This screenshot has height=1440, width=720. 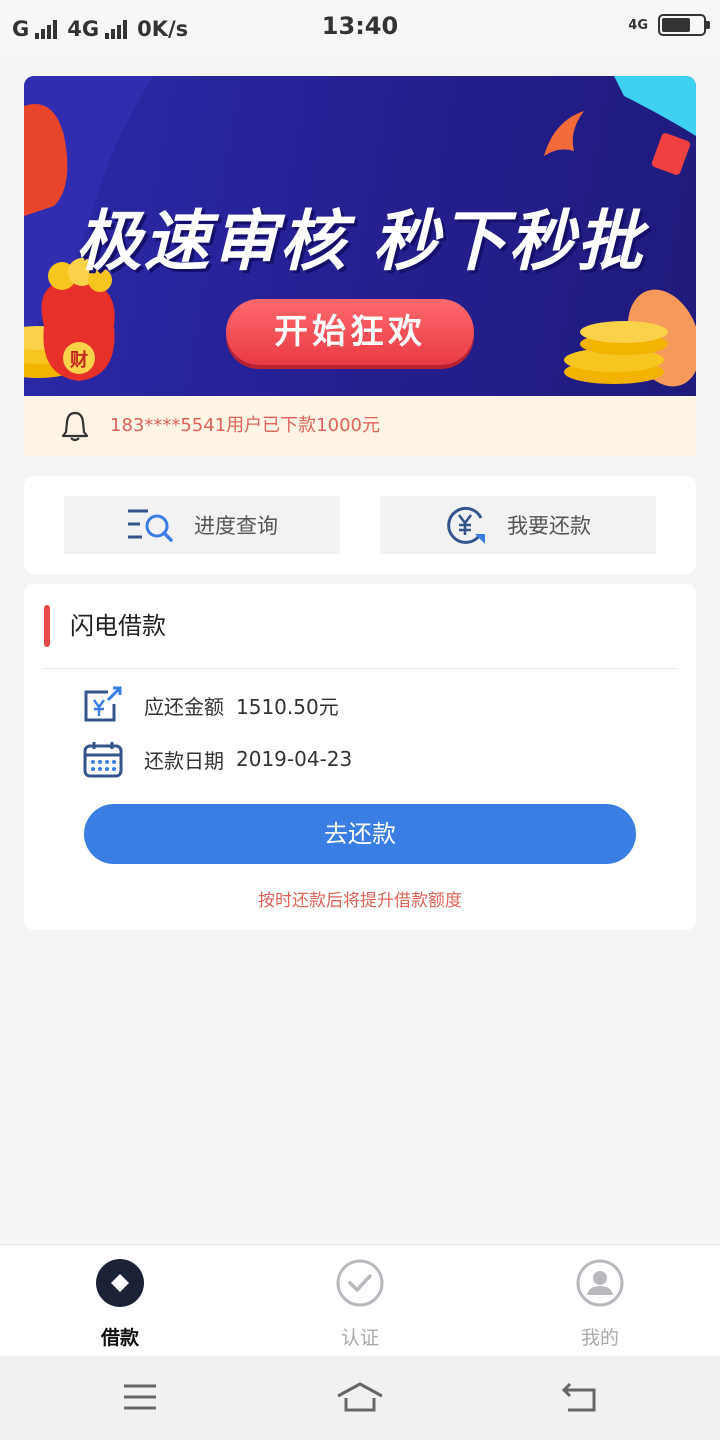 What do you see at coordinates (360, 241) in the screenshot?
I see `banner-headline: 极速审核 秒下秒批` at bounding box center [360, 241].